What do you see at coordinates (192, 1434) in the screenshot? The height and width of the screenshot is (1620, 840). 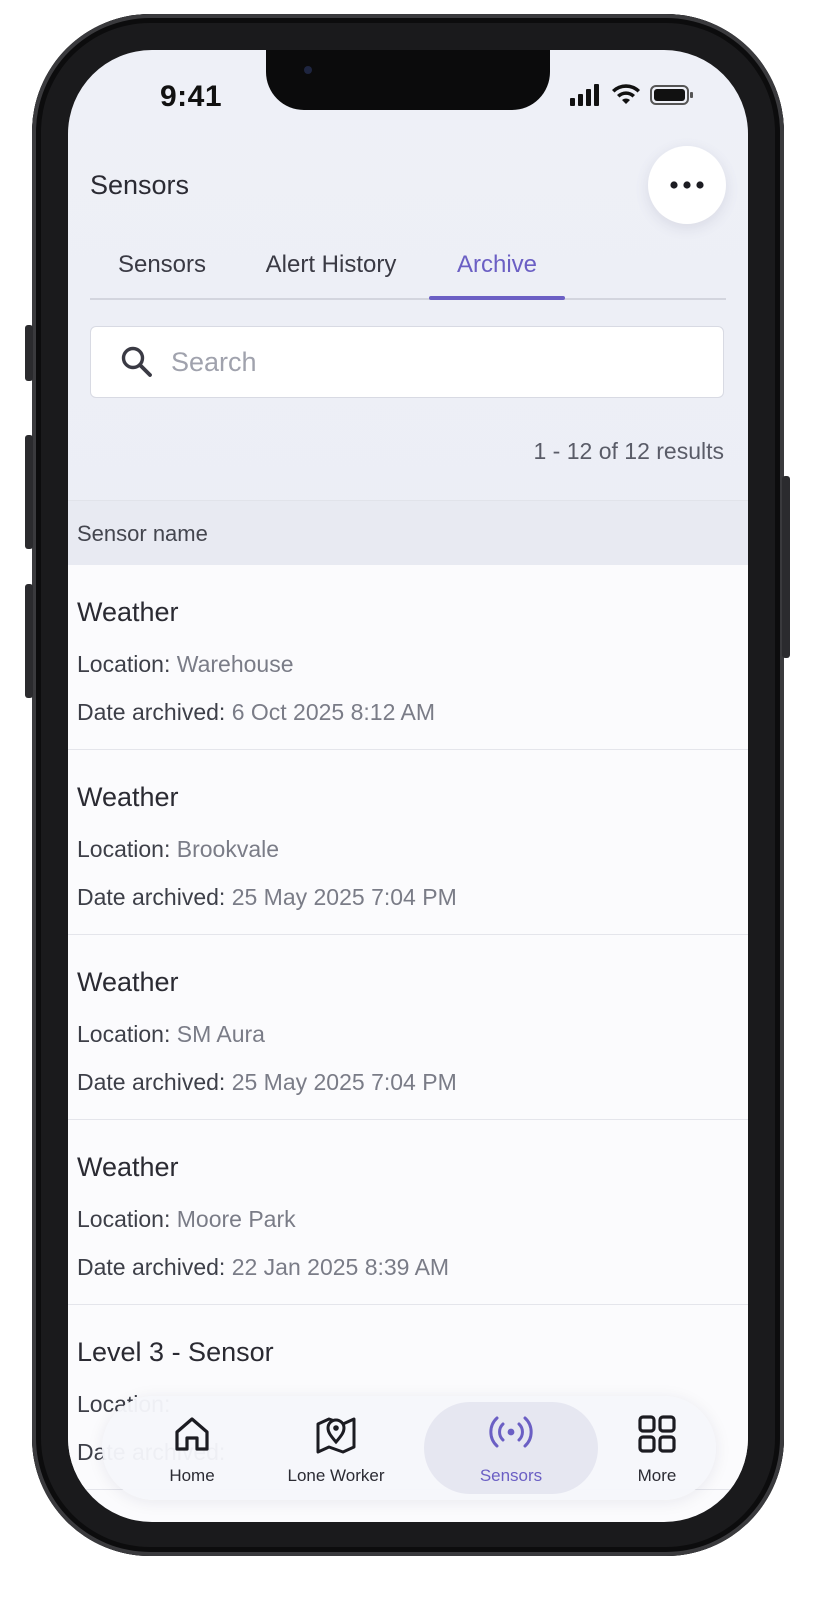 I see `home-icon` at bounding box center [192, 1434].